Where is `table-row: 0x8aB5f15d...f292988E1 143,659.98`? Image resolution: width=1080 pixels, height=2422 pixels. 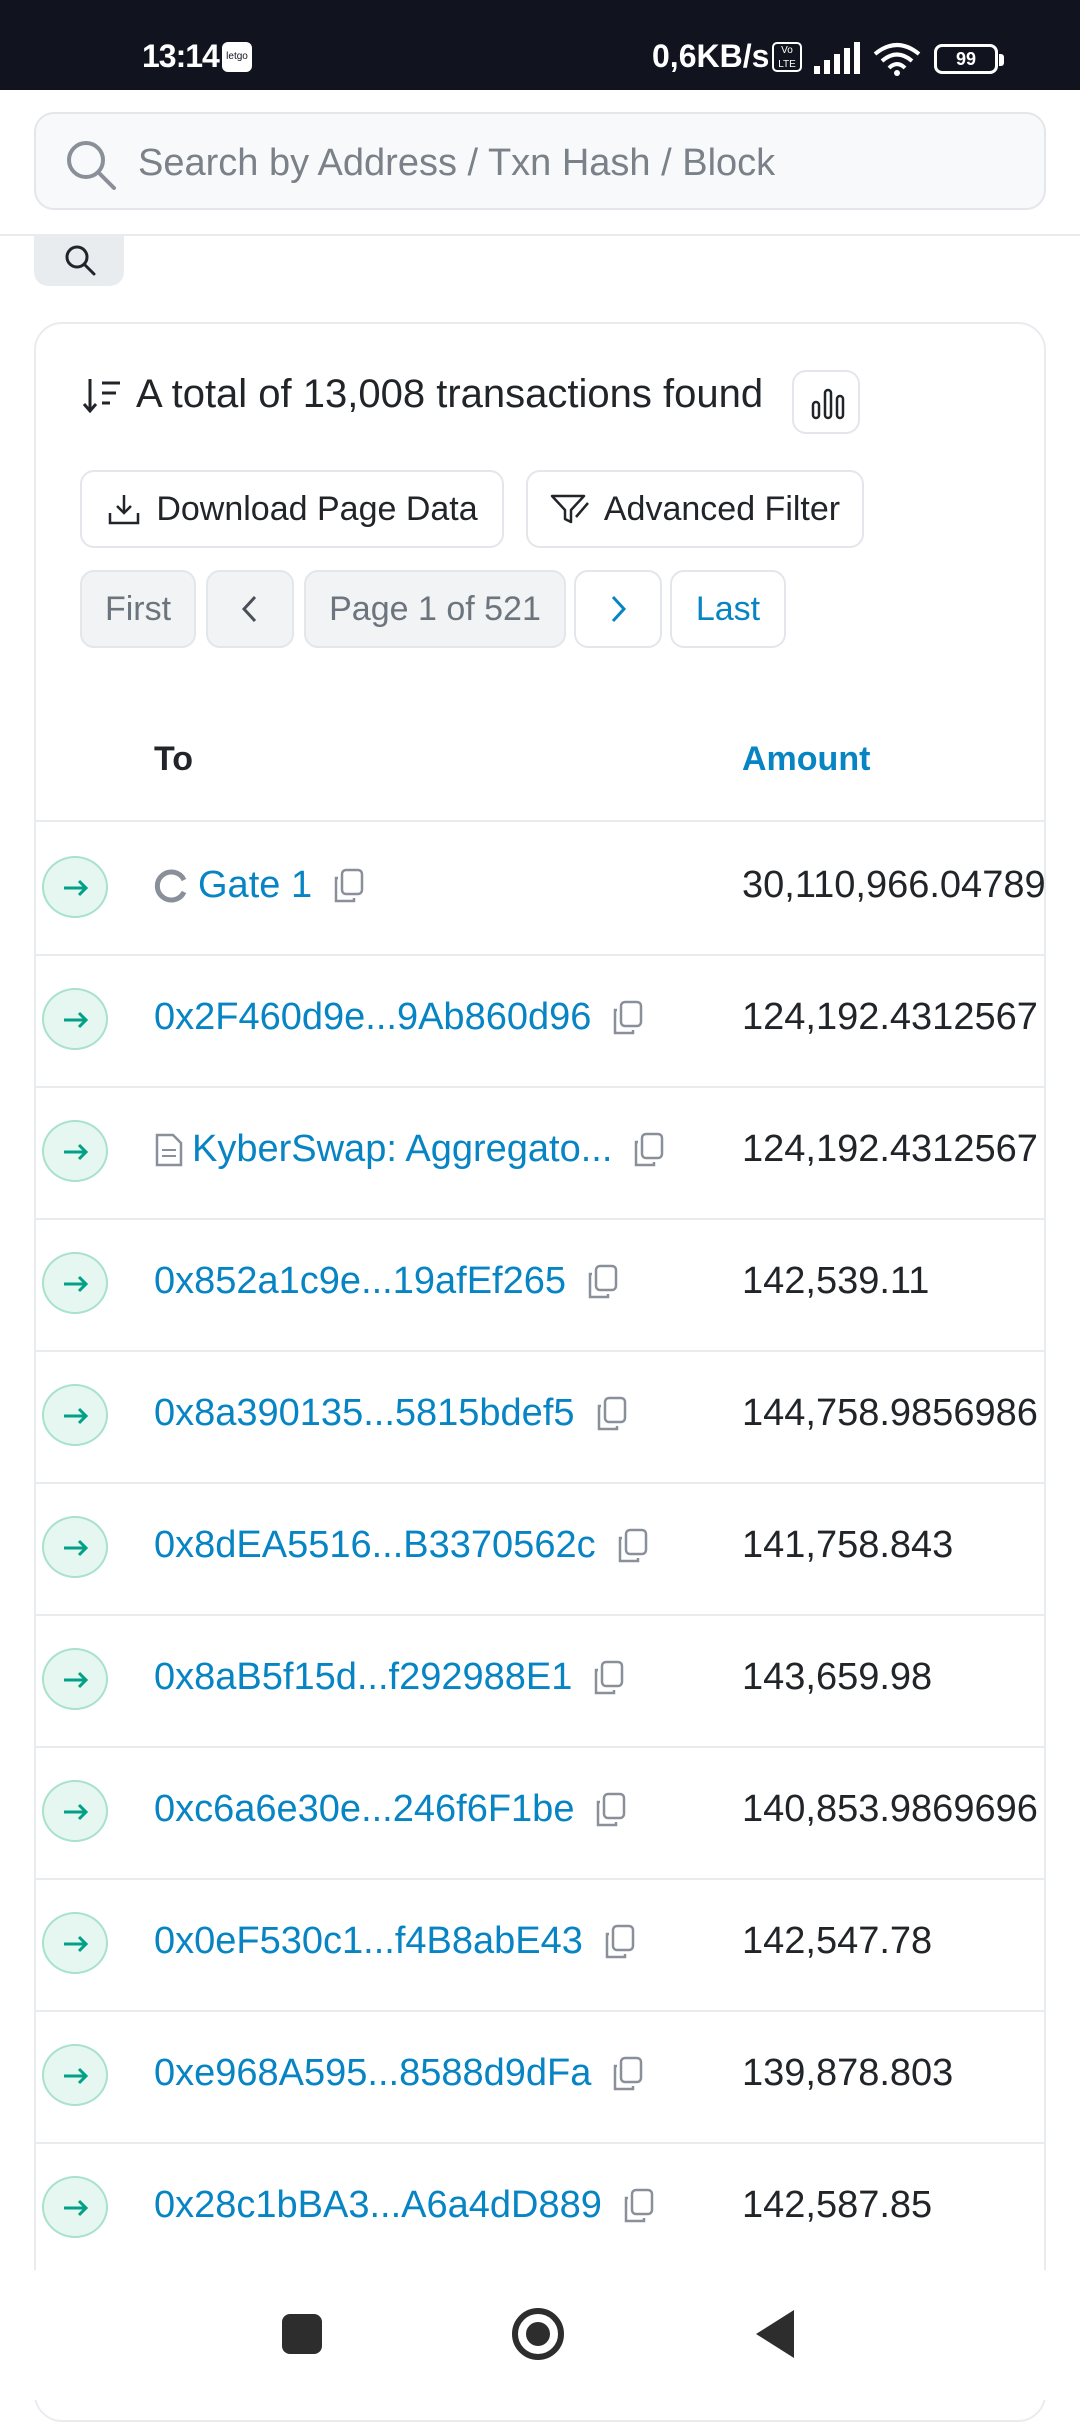 table-row: 0x8aB5f15d...f292988E1 143,659.98 is located at coordinates (540, 1681).